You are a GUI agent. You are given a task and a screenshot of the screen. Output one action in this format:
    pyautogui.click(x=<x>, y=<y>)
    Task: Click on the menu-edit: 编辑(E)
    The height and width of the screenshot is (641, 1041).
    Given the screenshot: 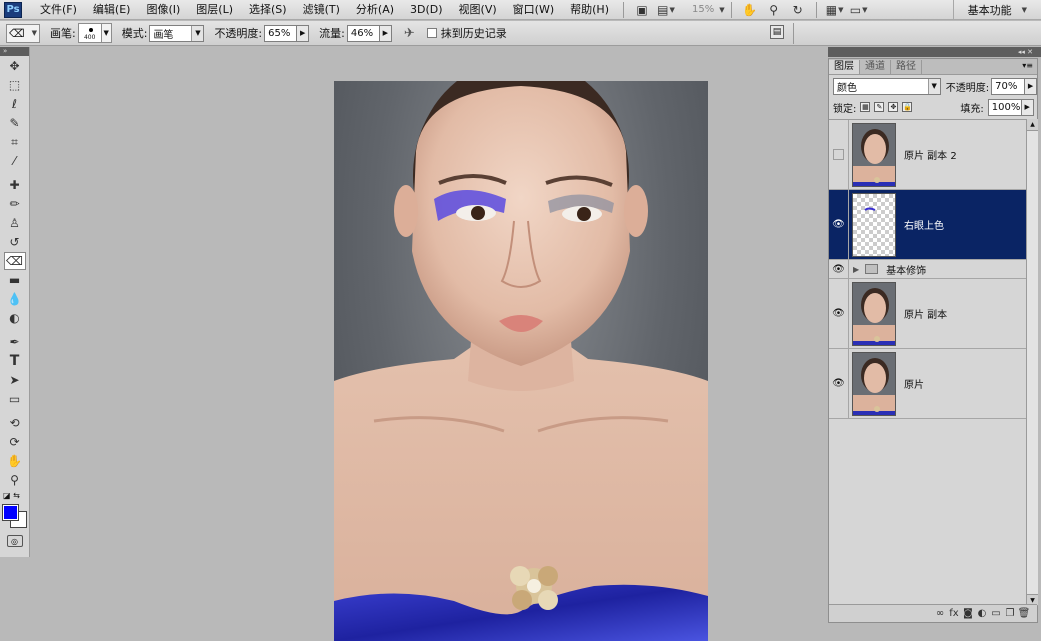 What is the action you would take?
    pyautogui.click(x=112, y=10)
    